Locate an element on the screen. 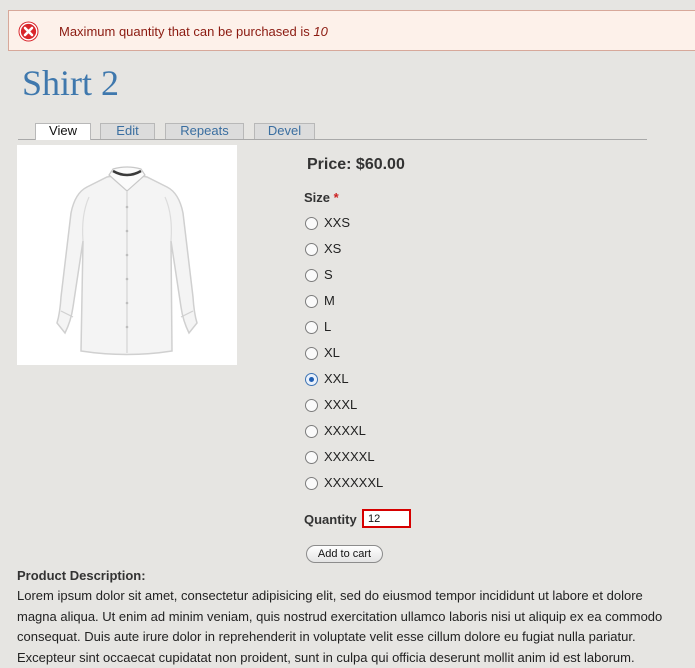 This screenshot has width=695, height=668. product-description-heading: Product Description: is located at coordinates (81, 575).